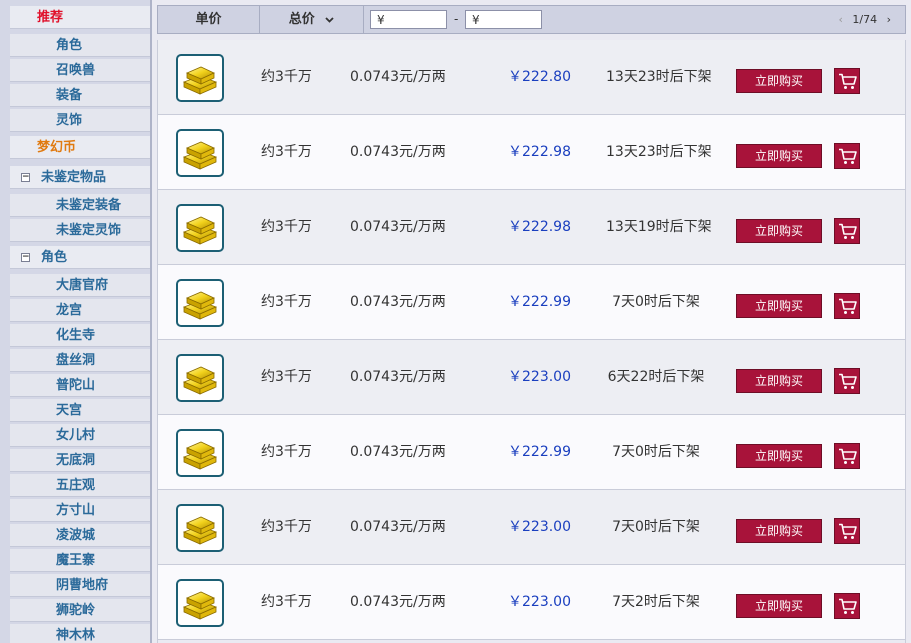 This screenshot has width=911, height=643. What do you see at coordinates (80, 45) in the screenshot?
I see `sidebar-item: 角色` at bounding box center [80, 45].